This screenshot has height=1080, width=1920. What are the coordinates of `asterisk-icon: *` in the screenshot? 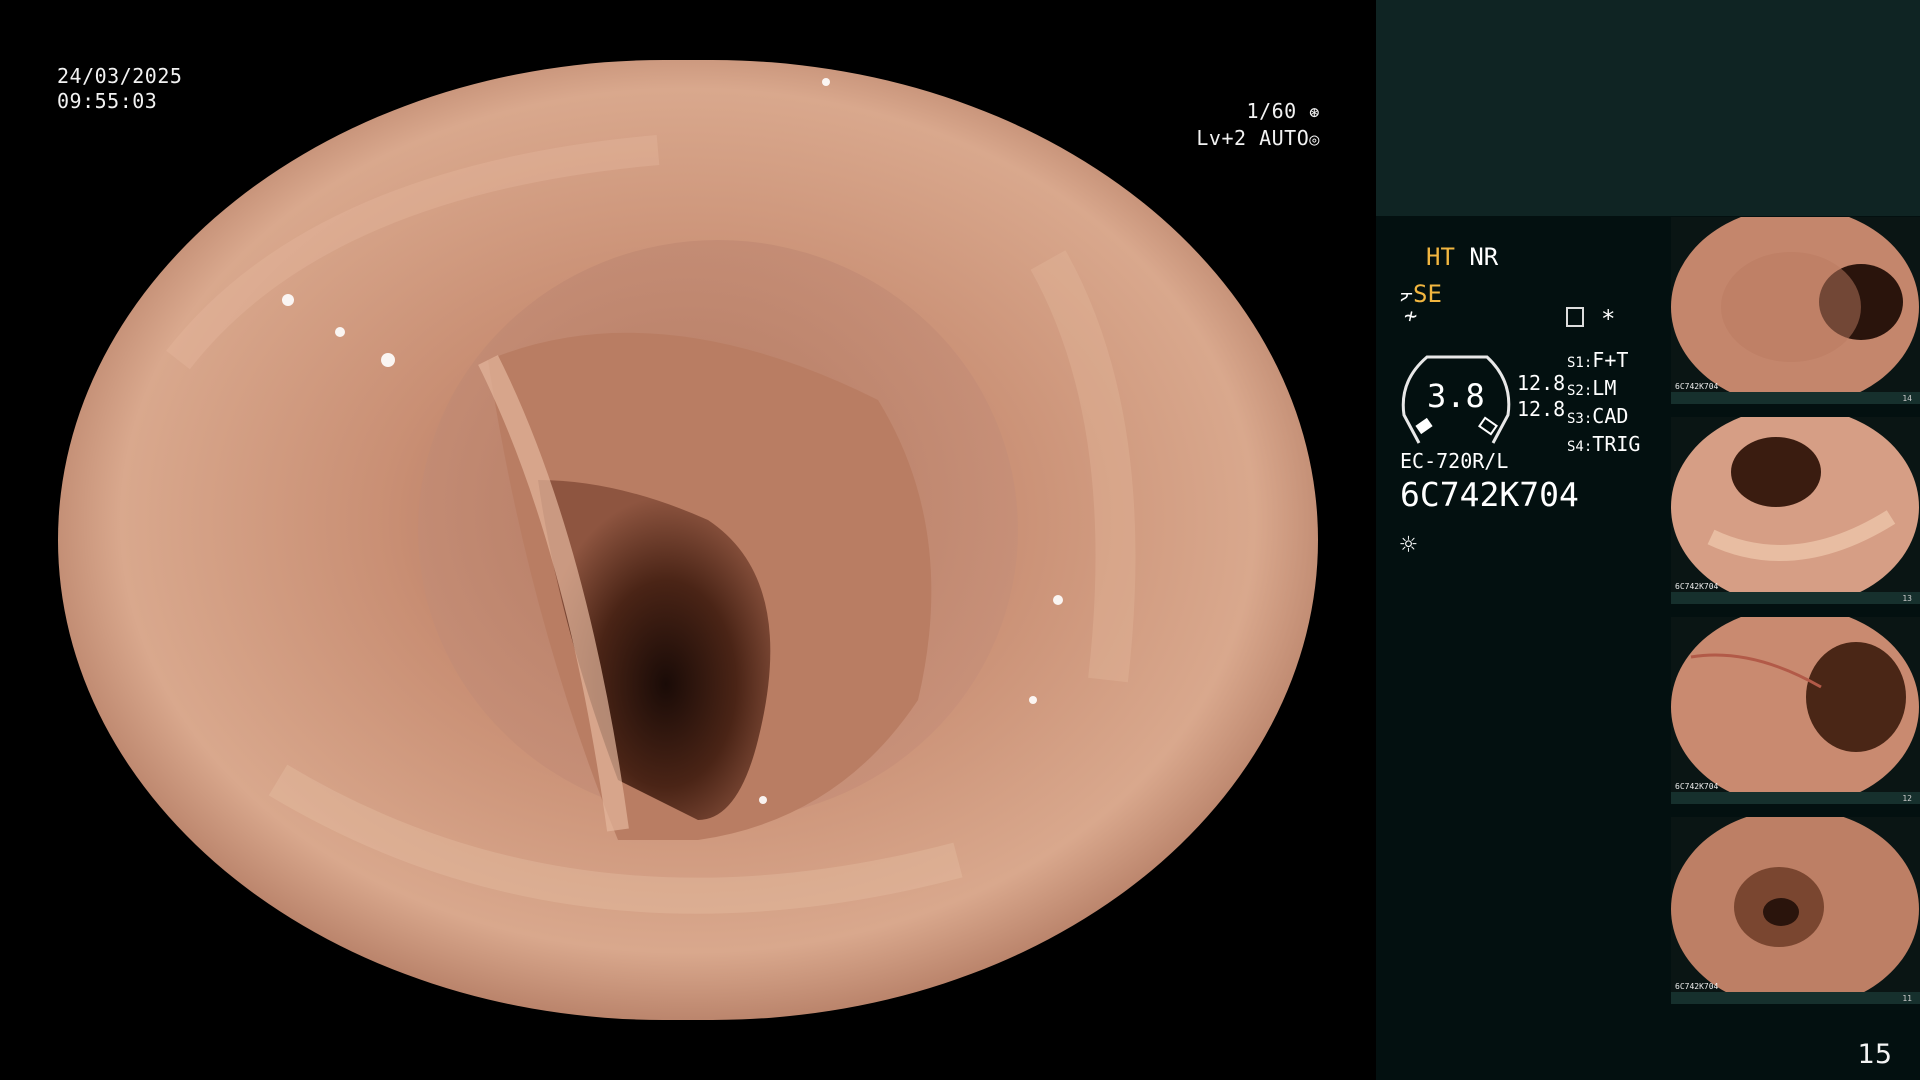 It's located at (1608, 319).